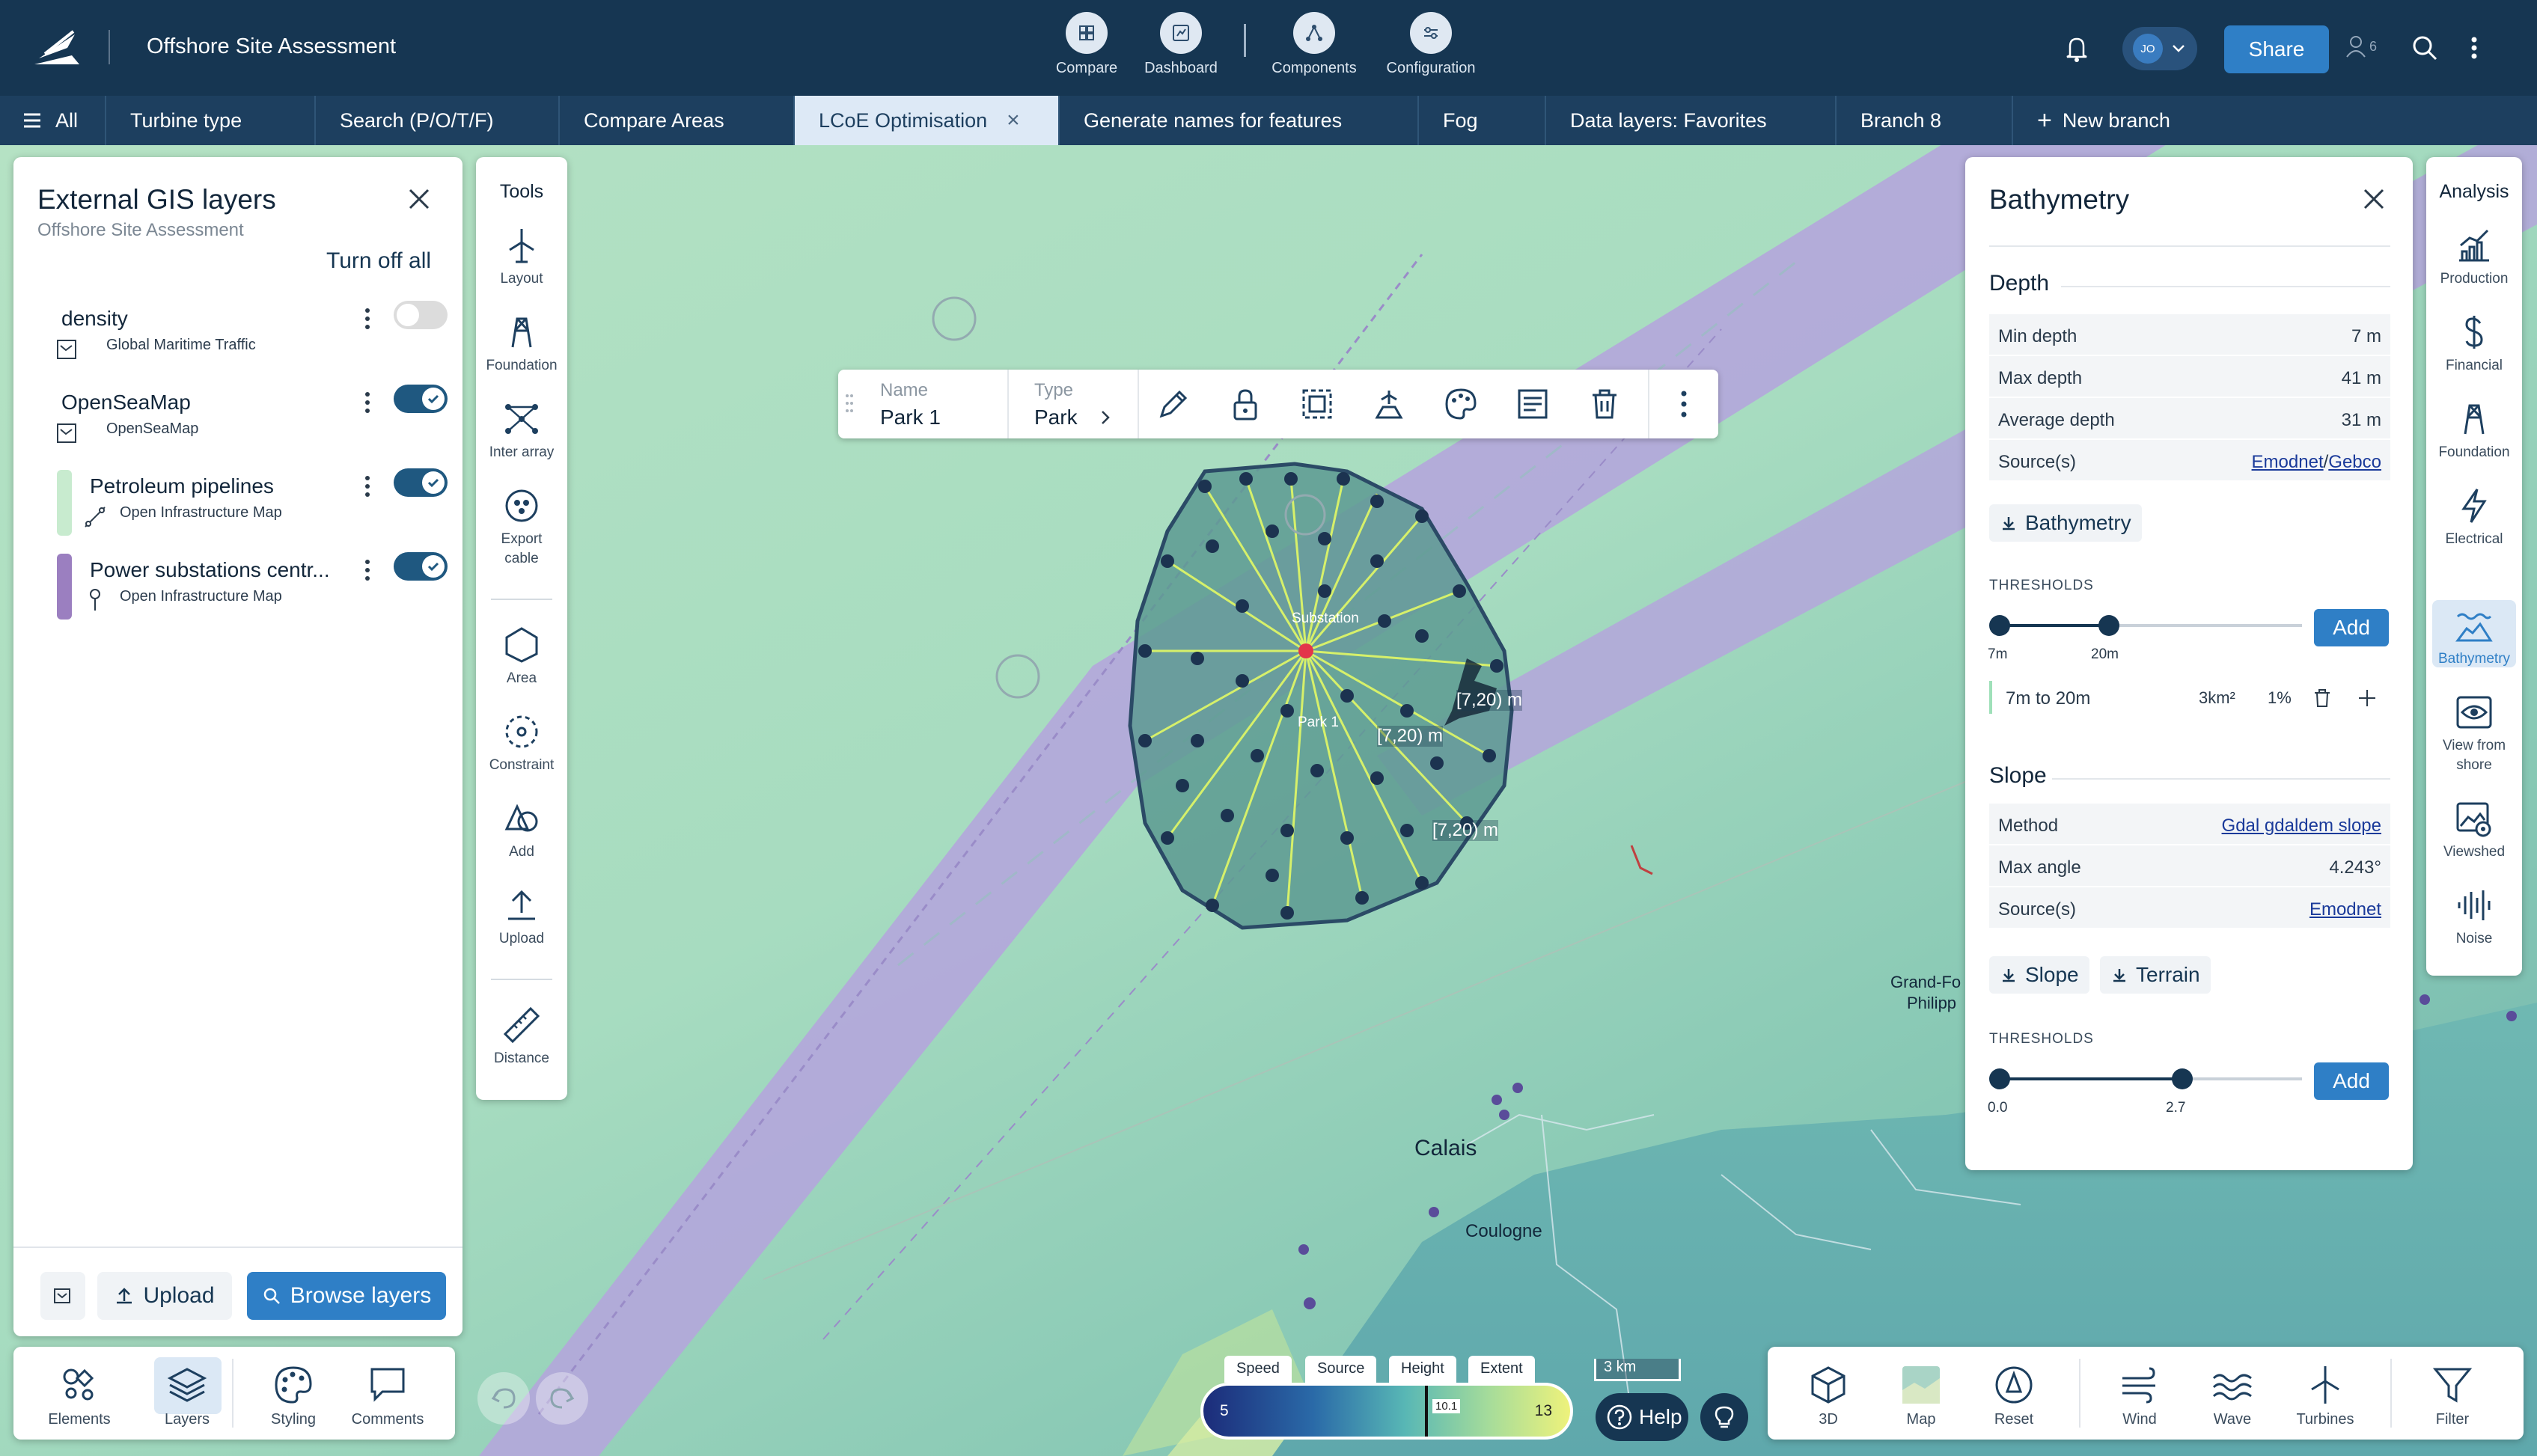 The image size is (2537, 1456). I want to click on pencil-icon, so click(1173, 404).